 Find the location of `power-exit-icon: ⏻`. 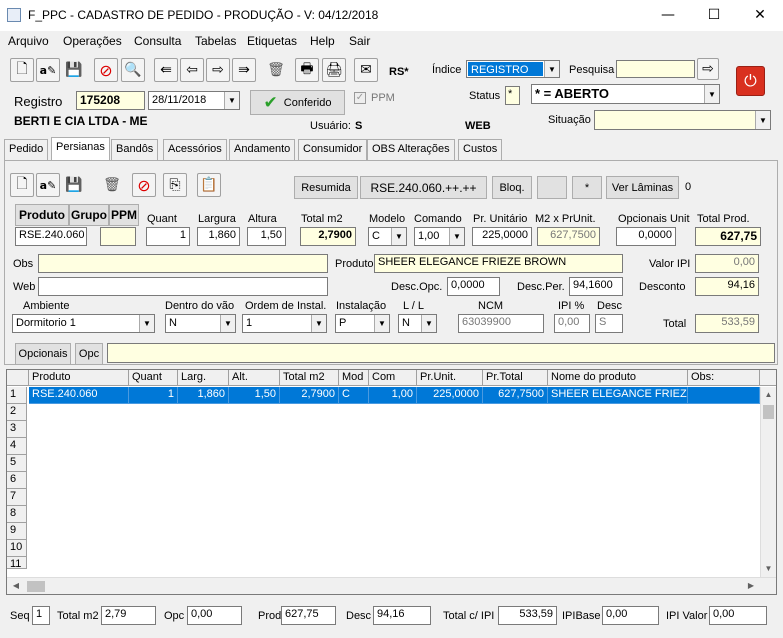

power-exit-icon: ⏻ is located at coordinates (750, 81).